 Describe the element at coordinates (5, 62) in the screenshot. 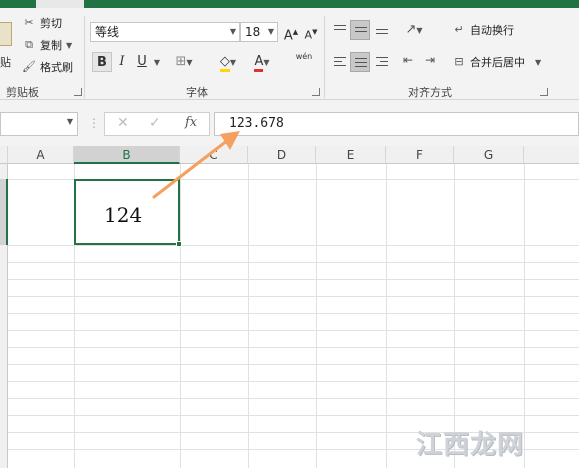

I see `paste-label: 贴` at that location.